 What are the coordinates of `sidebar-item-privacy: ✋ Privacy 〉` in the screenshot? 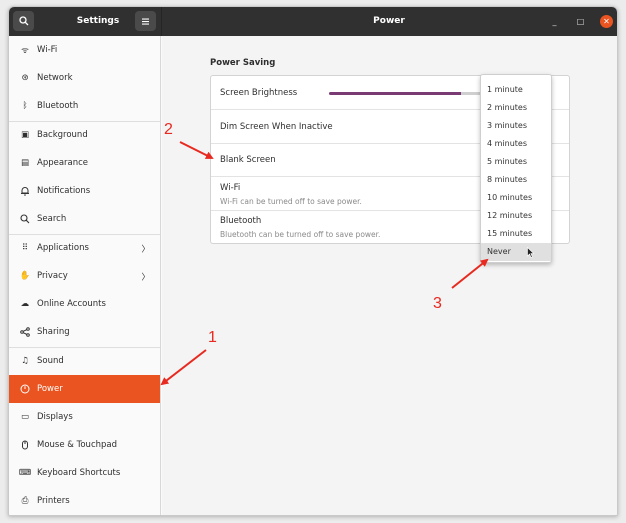 It's located at (84, 276).